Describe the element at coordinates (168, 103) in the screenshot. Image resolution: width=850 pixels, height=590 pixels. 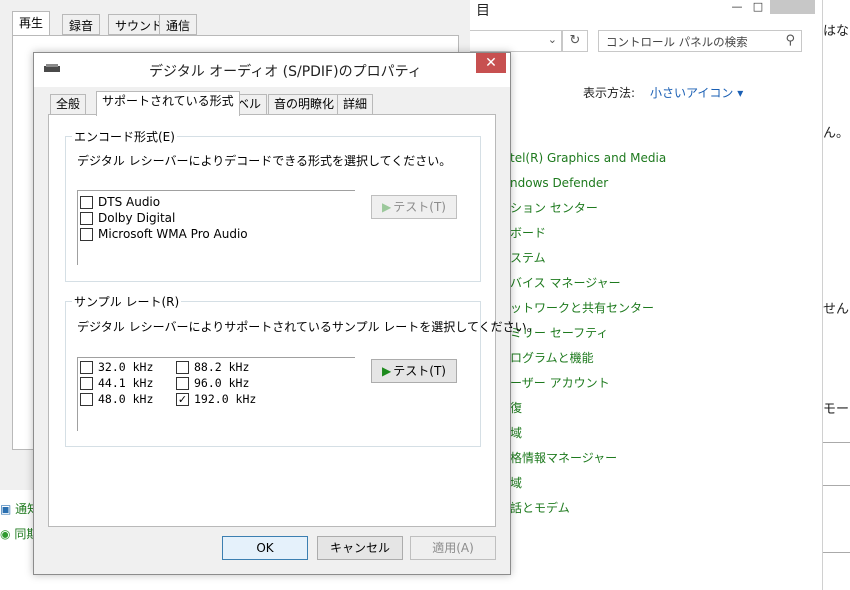
I see `tab-supported-formats: サポートされている形式` at that location.